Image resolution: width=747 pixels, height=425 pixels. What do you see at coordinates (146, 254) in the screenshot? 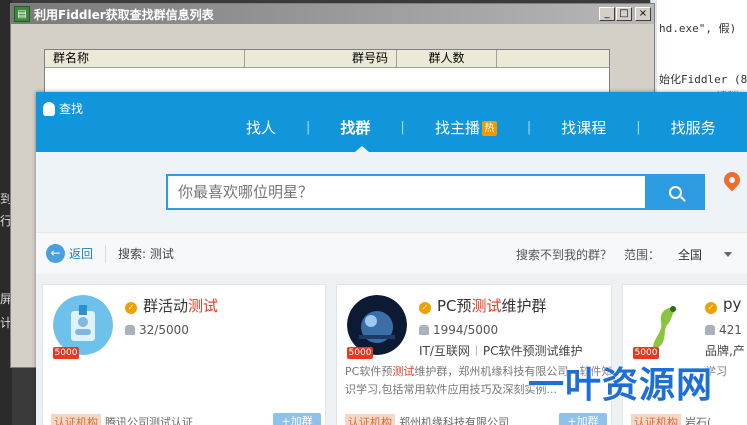
I see `search-keyword: 搜索: 测试` at bounding box center [146, 254].